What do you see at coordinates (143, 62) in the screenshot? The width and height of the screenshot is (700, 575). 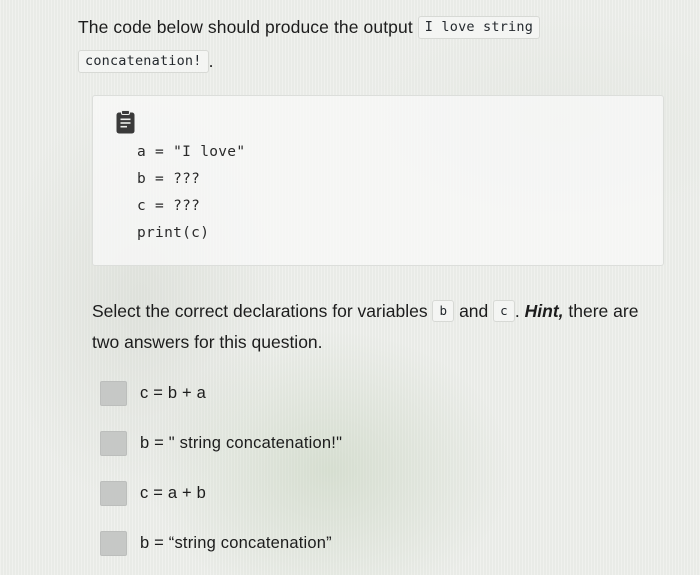 I see `output-code-line-2: concatenation!` at bounding box center [143, 62].